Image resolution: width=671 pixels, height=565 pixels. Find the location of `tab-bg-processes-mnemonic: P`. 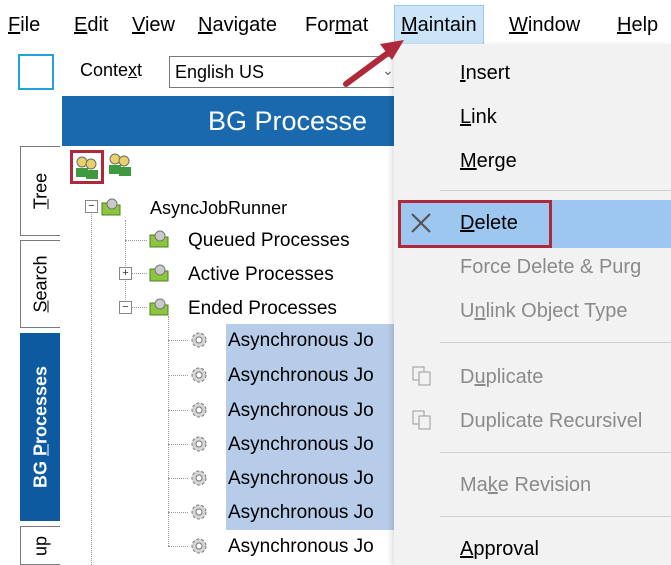

tab-bg-processes-mnemonic: P is located at coordinates (40, 450).